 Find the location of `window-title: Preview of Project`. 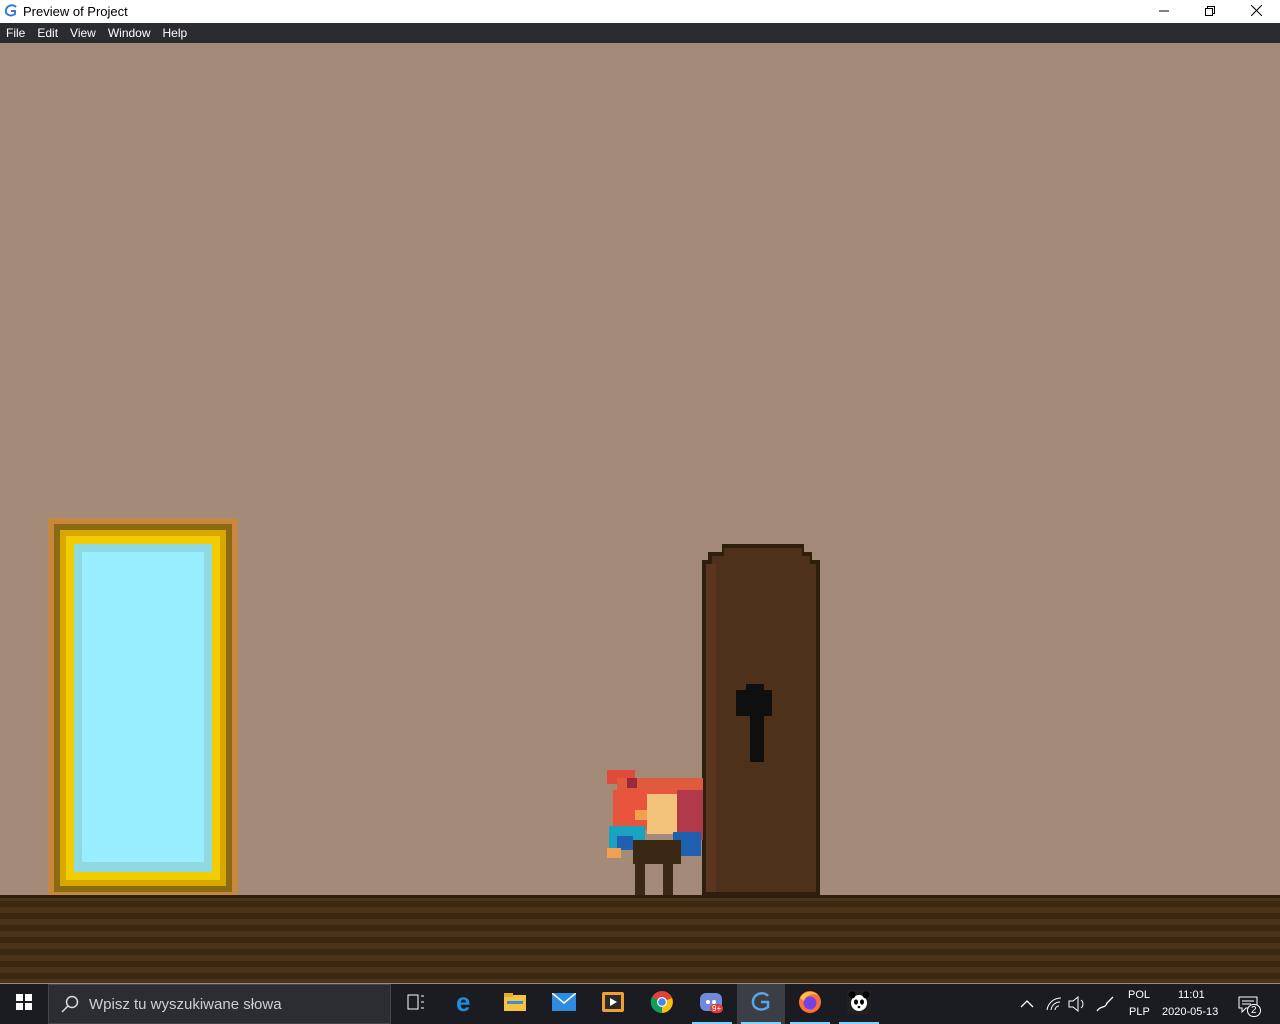

window-title: Preview of Project is located at coordinates (75, 11).